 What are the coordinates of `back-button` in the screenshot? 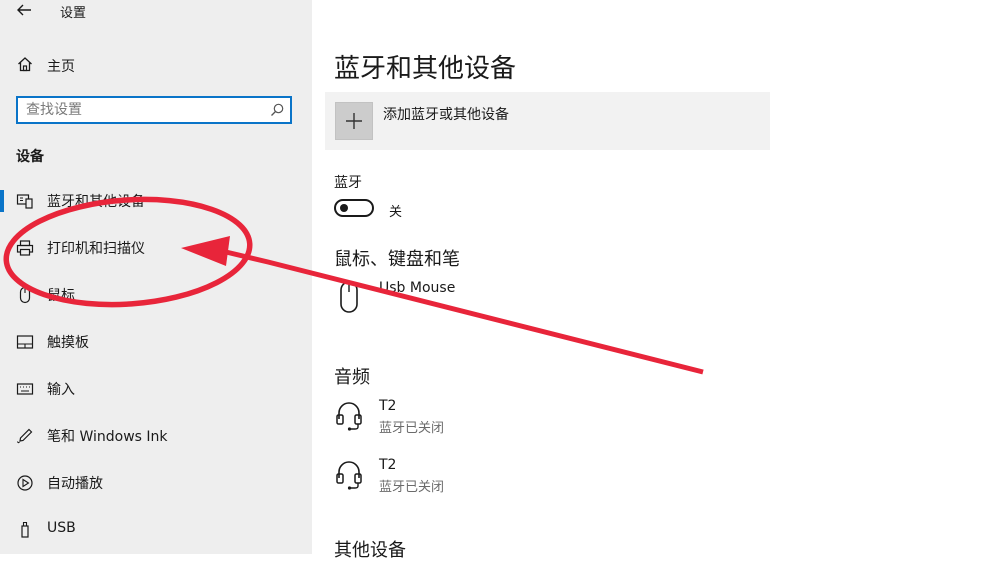 It's located at (24, 11).